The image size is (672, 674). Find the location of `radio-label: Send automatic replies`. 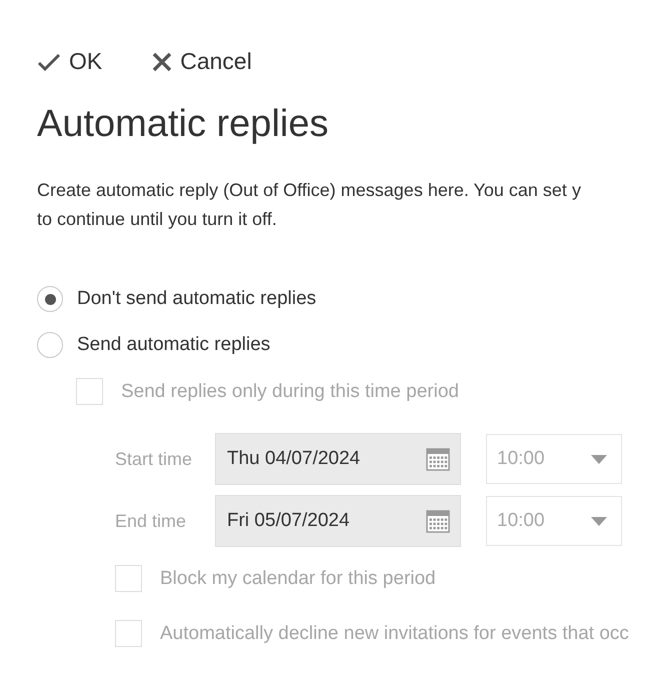

radio-label: Send automatic replies is located at coordinates (173, 345).